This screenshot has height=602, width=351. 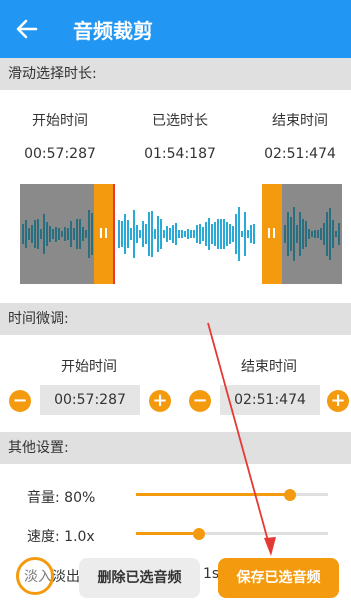 What do you see at coordinates (241, 439) in the screenshot?
I see `annotation-arrow-icon` at bounding box center [241, 439].